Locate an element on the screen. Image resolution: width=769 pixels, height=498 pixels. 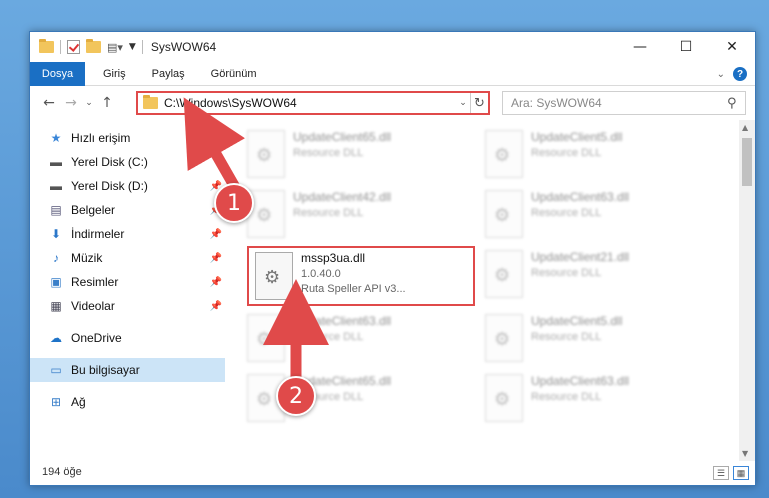
search-input: Ara: SysWOW64 ⚲ is located at coordinates (624, 103).